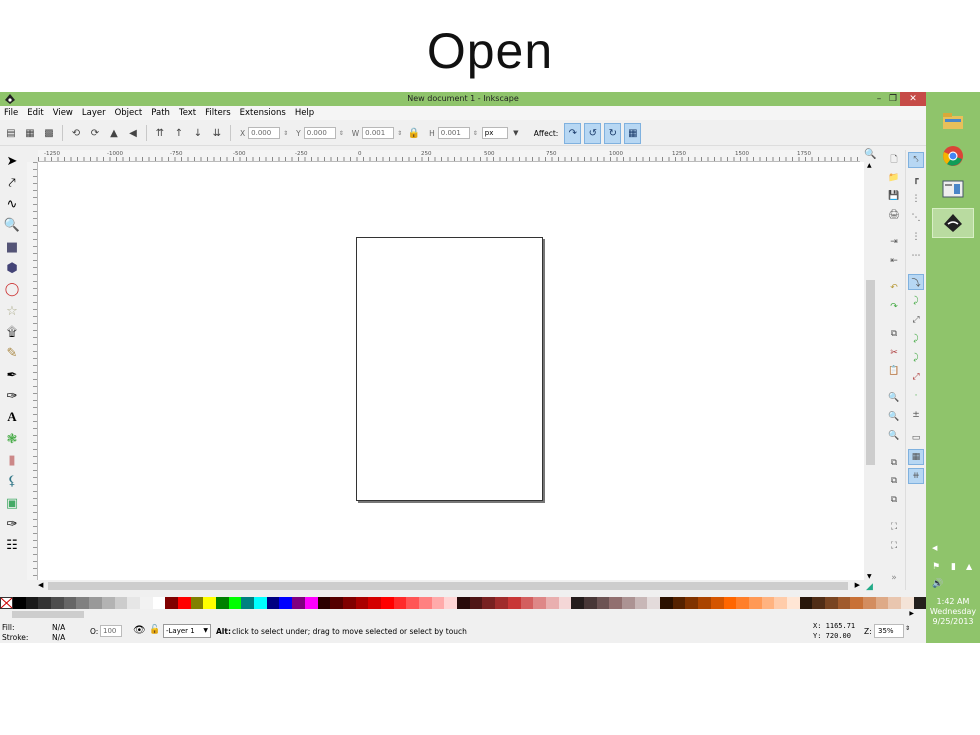 The width and height of the screenshot is (980, 735). What do you see at coordinates (916, 320) in the screenshot?
I see `snap-intersections-icon: ⤢` at bounding box center [916, 320].